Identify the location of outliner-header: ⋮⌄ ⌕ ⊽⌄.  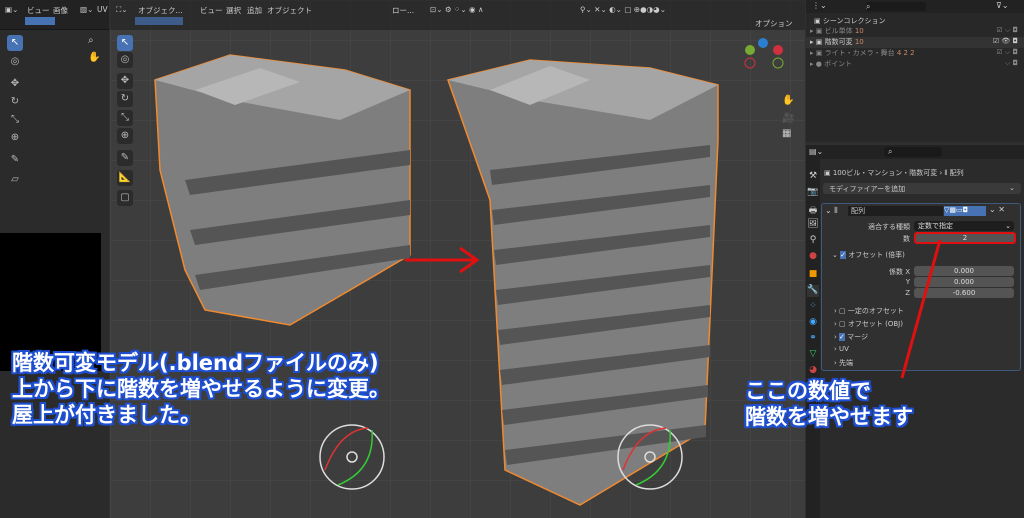
(915, 6).